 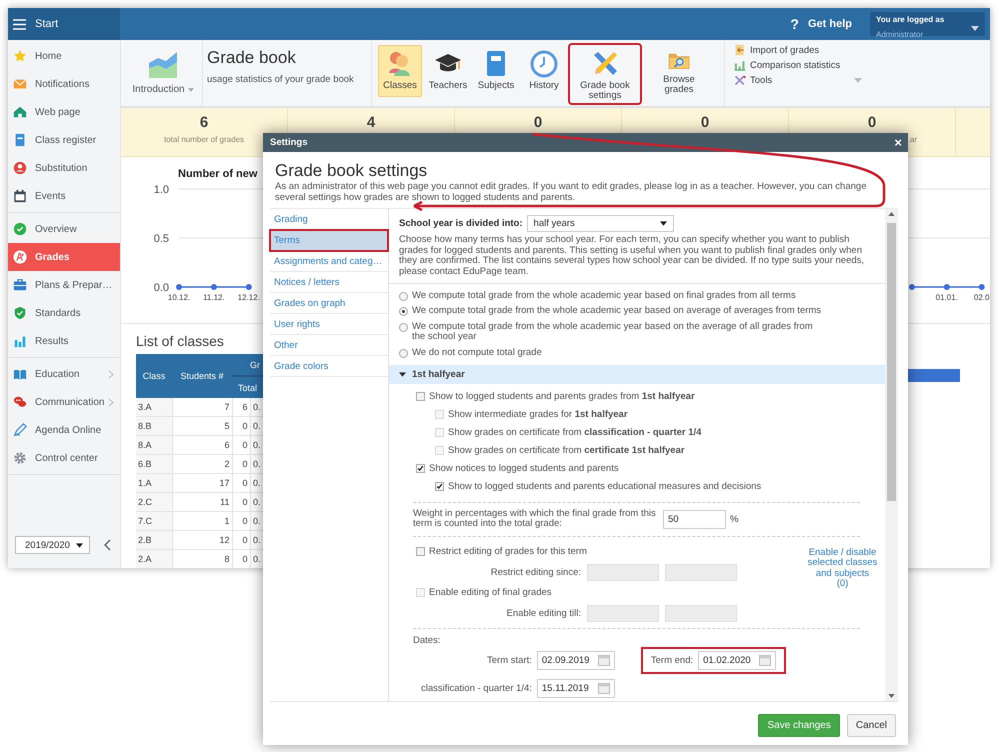 I want to click on sidebar-item: Web page, so click(x=64, y=112).